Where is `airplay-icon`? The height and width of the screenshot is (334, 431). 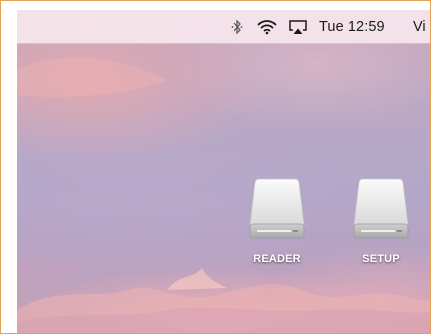 airplay-icon is located at coordinates (298, 26).